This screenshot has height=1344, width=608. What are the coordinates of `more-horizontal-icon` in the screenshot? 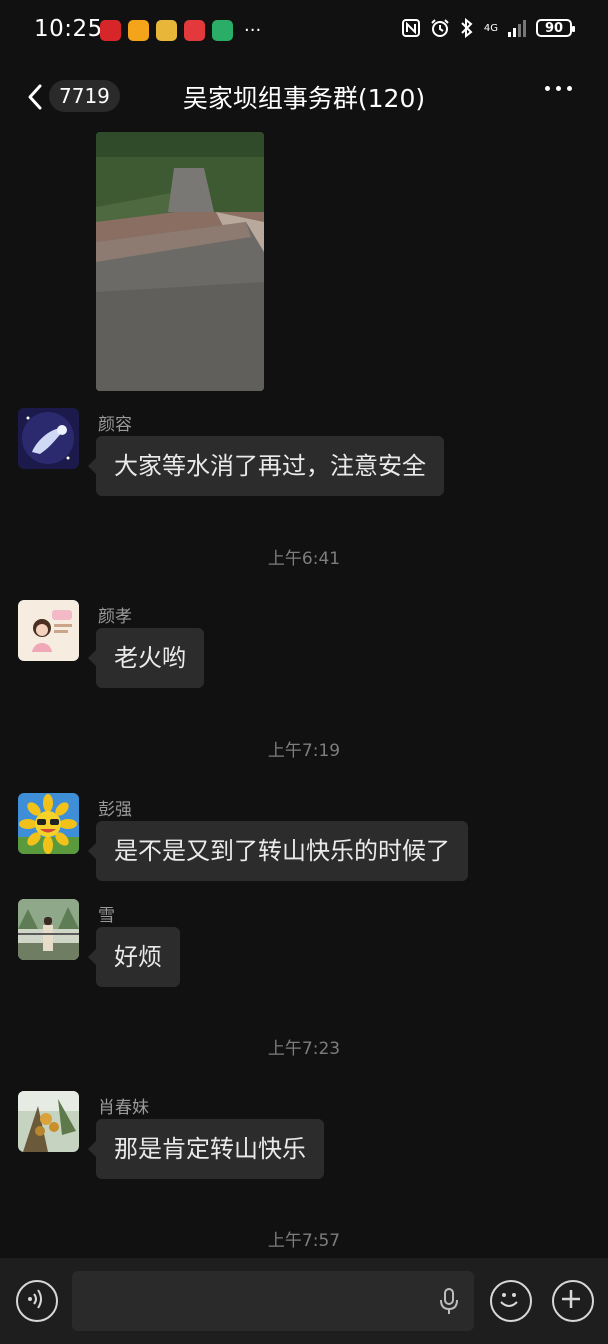 It's located at (558, 88).